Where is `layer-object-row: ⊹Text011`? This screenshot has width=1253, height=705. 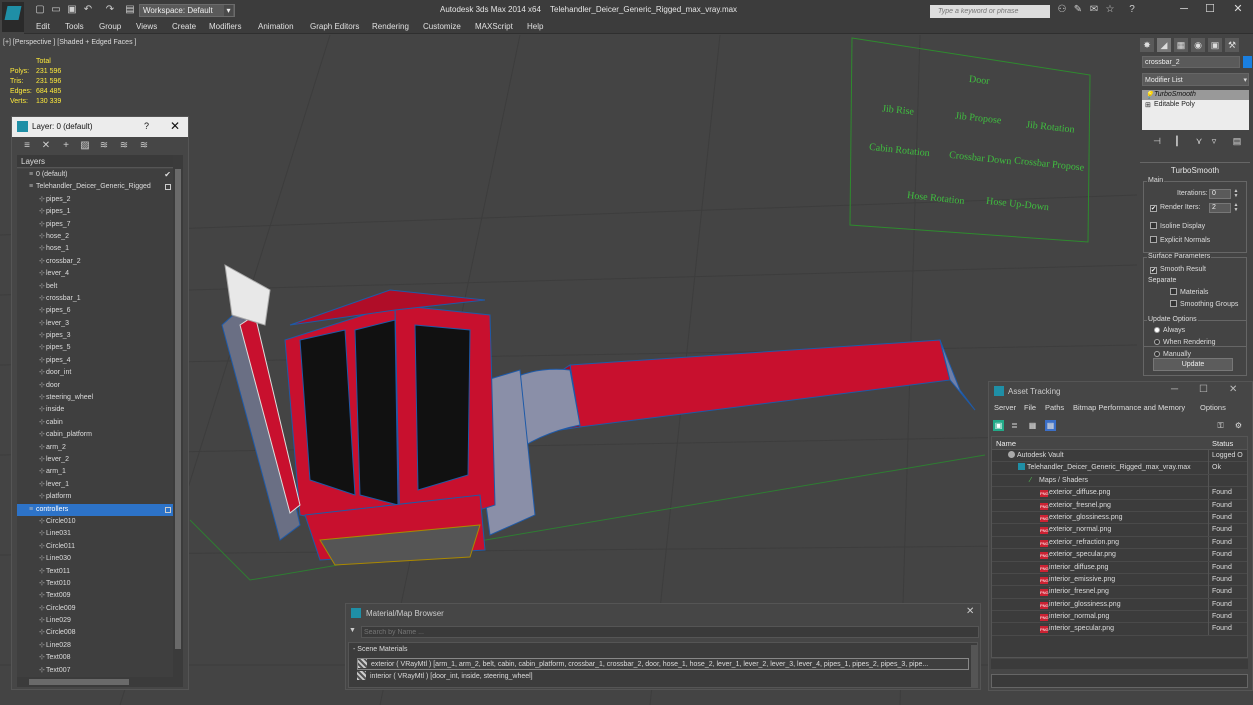
layer-object-row: ⊹Text011 is located at coordinates (95, 572).